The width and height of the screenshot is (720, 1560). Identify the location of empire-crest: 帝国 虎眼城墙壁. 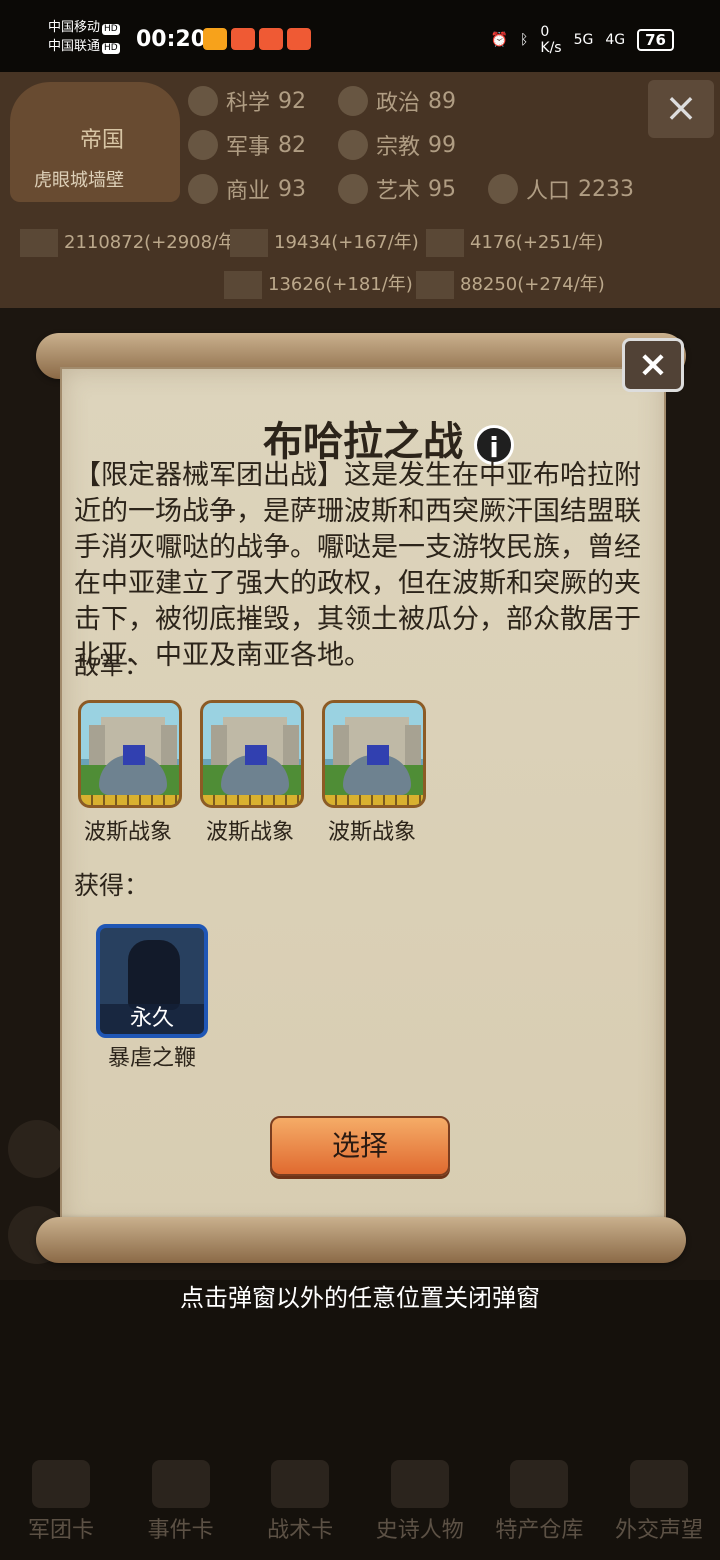
(95, 142).